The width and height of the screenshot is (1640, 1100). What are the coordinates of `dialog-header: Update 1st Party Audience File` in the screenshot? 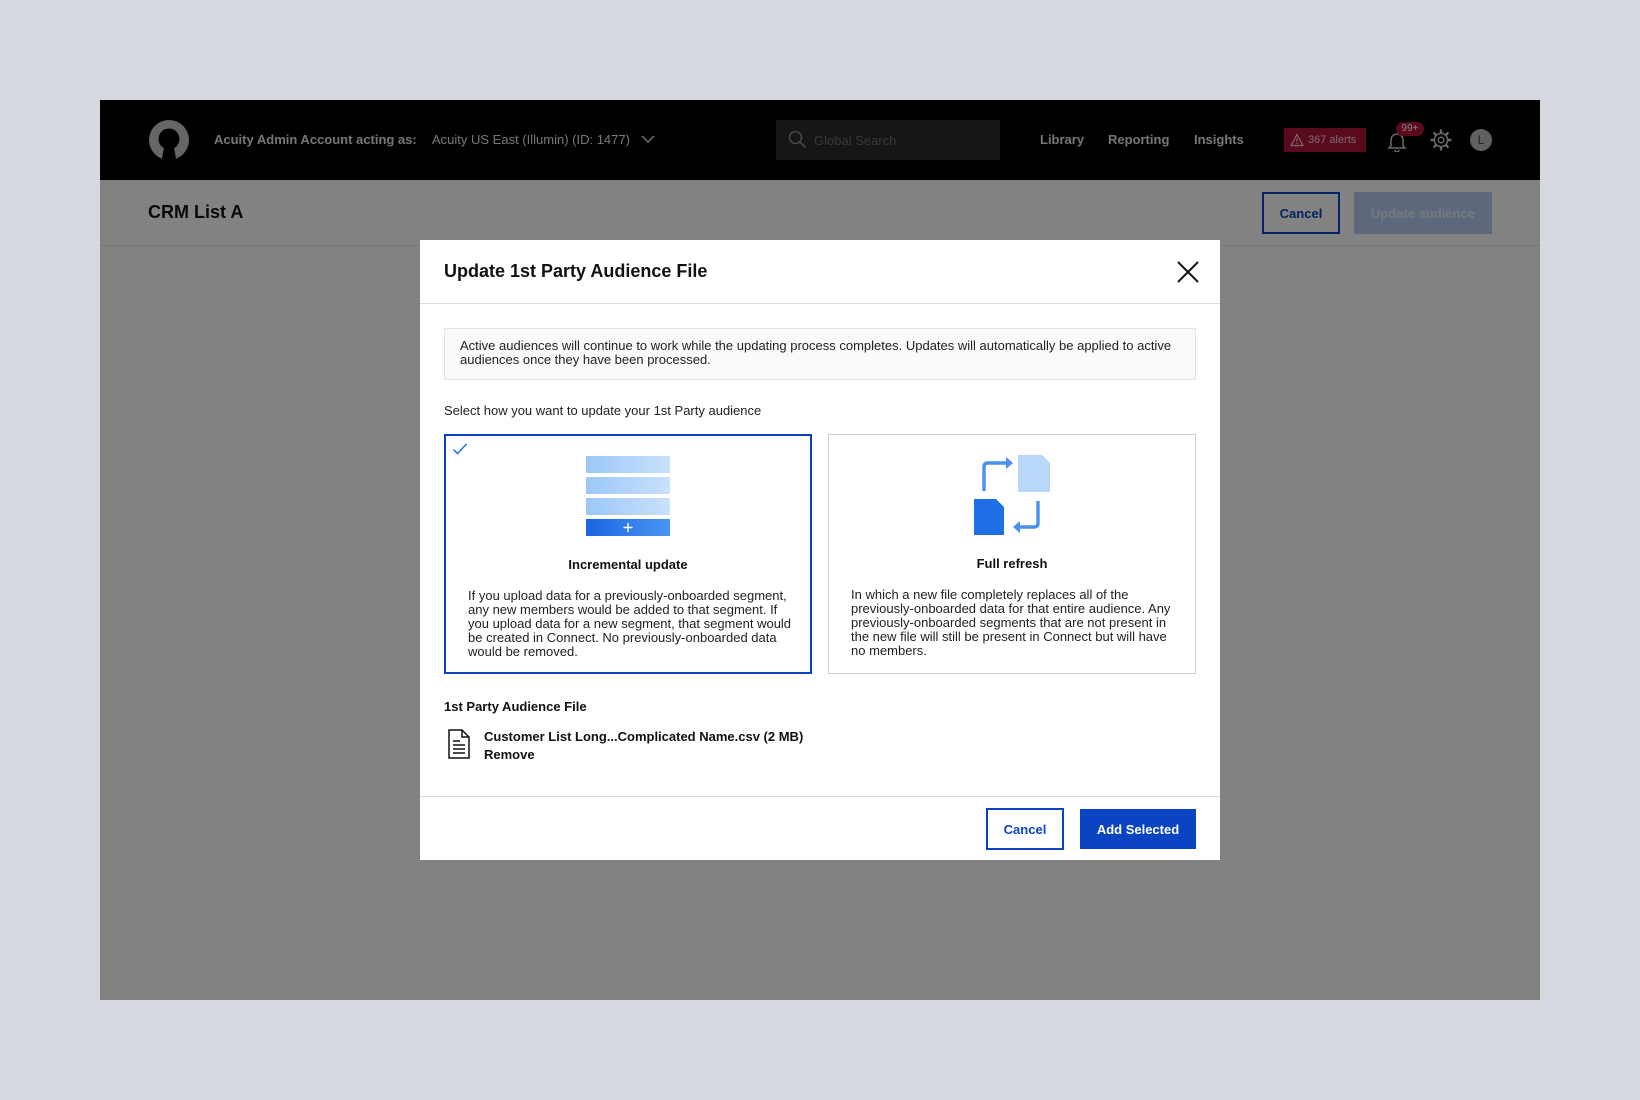 It's located at (820, 272).